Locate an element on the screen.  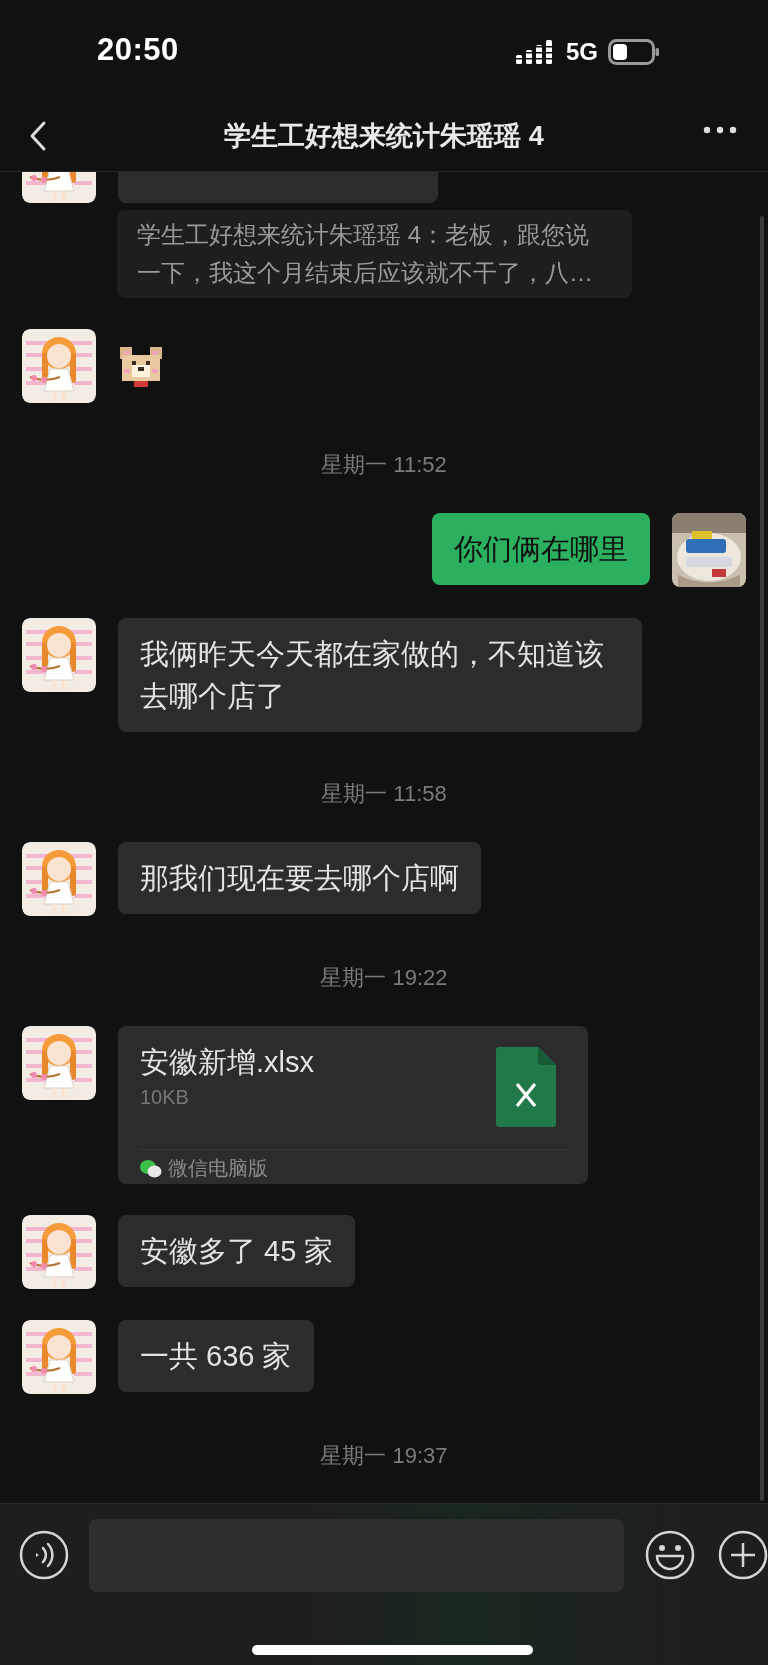
spreadsheet-file-icon is located at coordinates (526, 1087).